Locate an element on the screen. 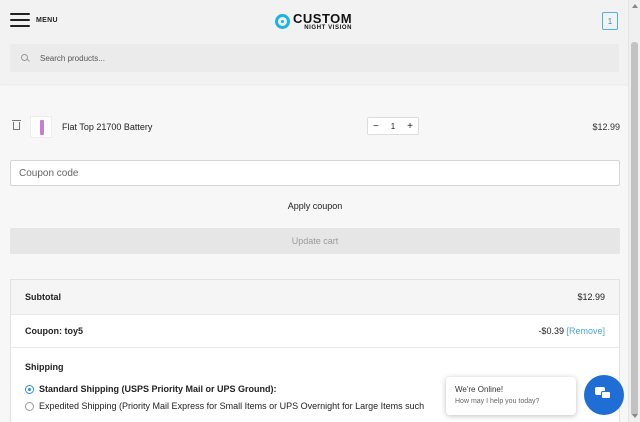 This screenshot has height=422, width=640. coupon-row: Coupon: toy5 -$0.39 [Remove] is located at coordinates (315, 331).